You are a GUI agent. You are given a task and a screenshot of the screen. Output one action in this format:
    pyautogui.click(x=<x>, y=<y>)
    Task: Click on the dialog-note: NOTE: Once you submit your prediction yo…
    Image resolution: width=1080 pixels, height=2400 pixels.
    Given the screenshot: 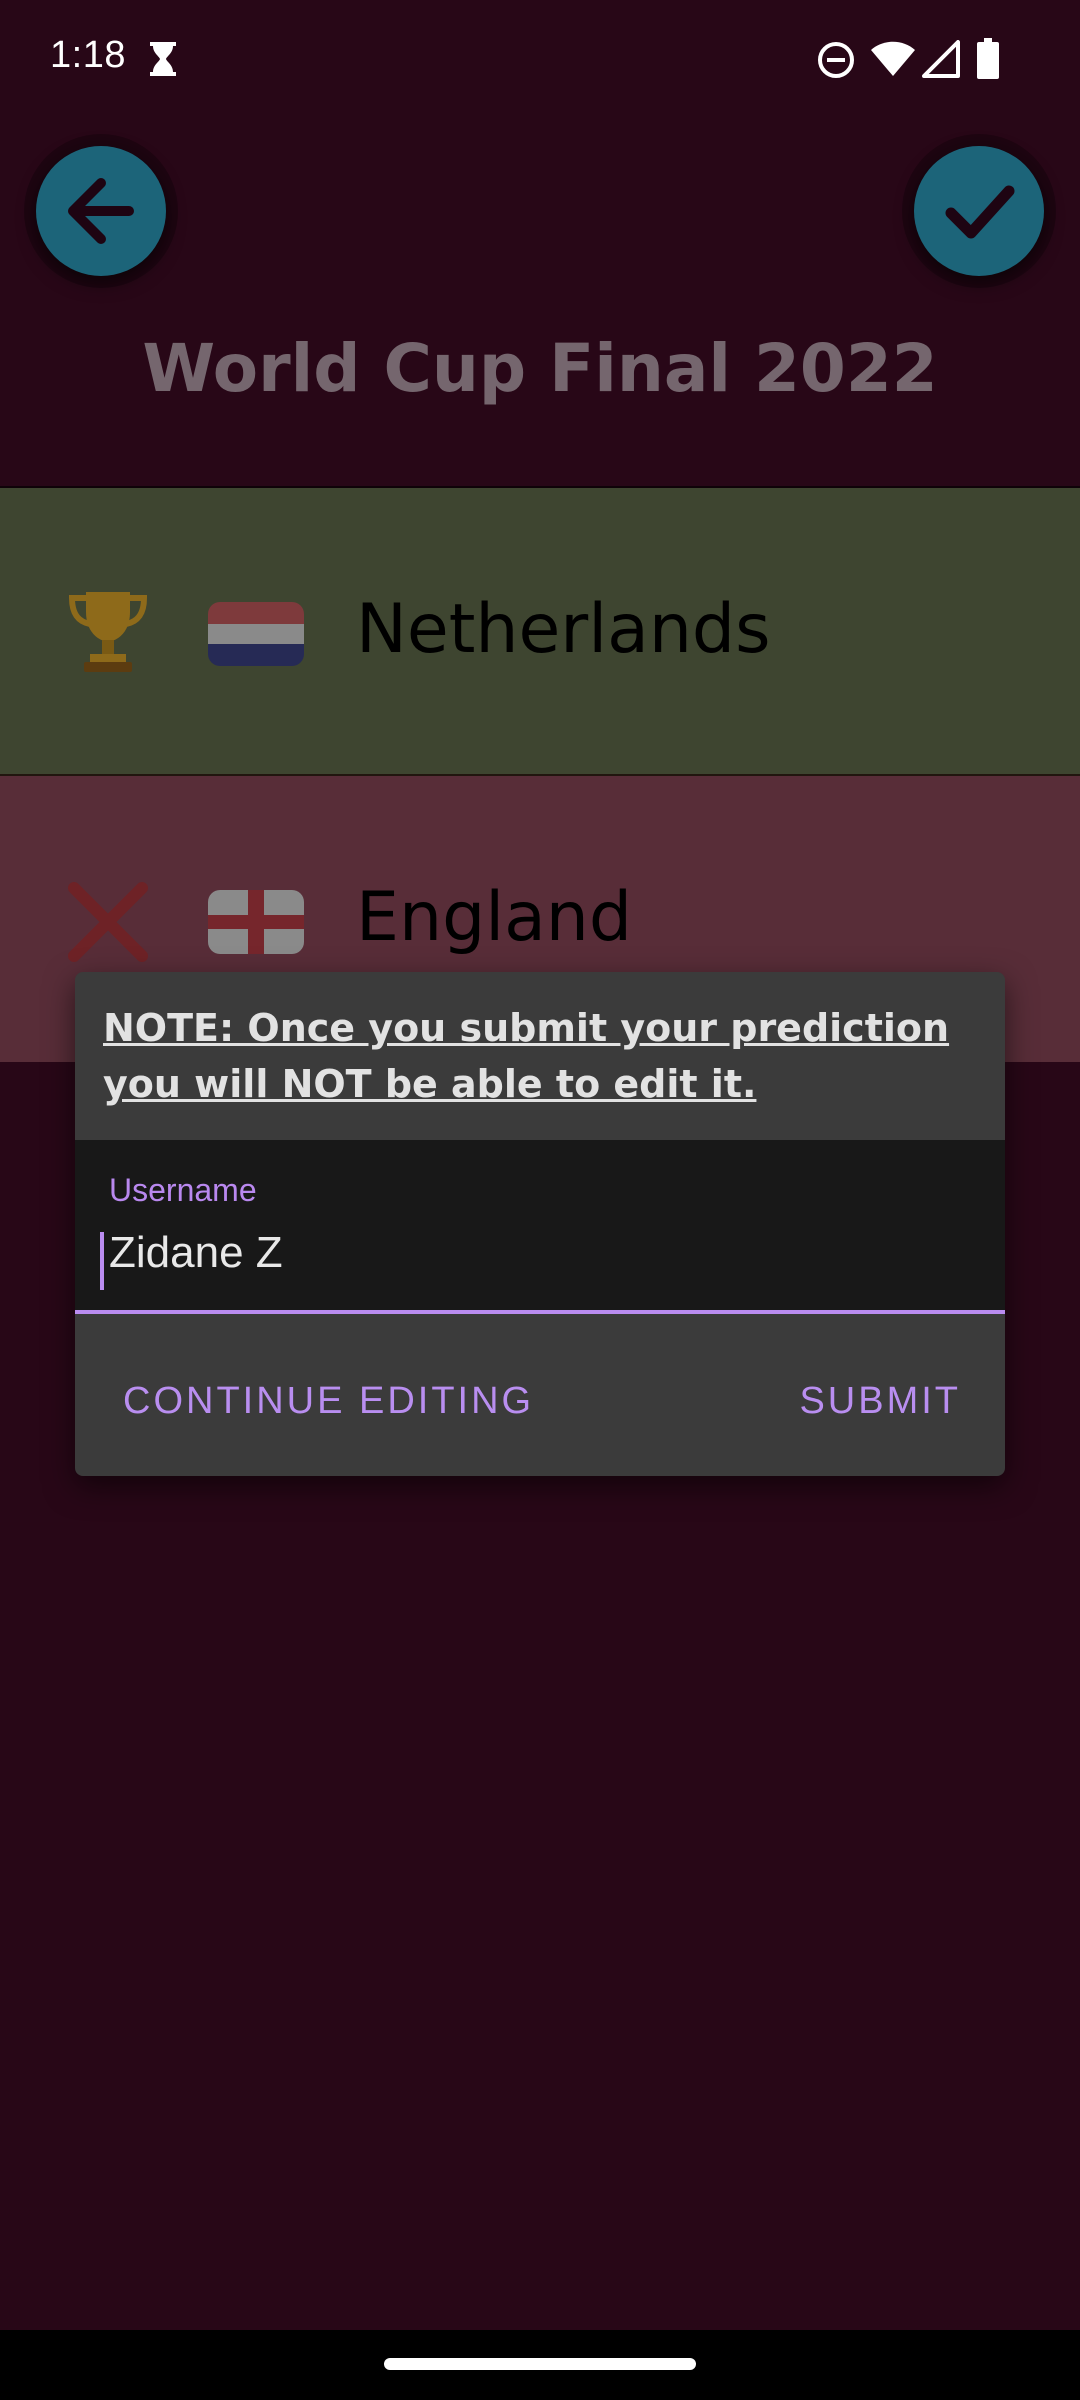 What is the action you would take?
    pyautogui.click(x=526, y=1056)
    